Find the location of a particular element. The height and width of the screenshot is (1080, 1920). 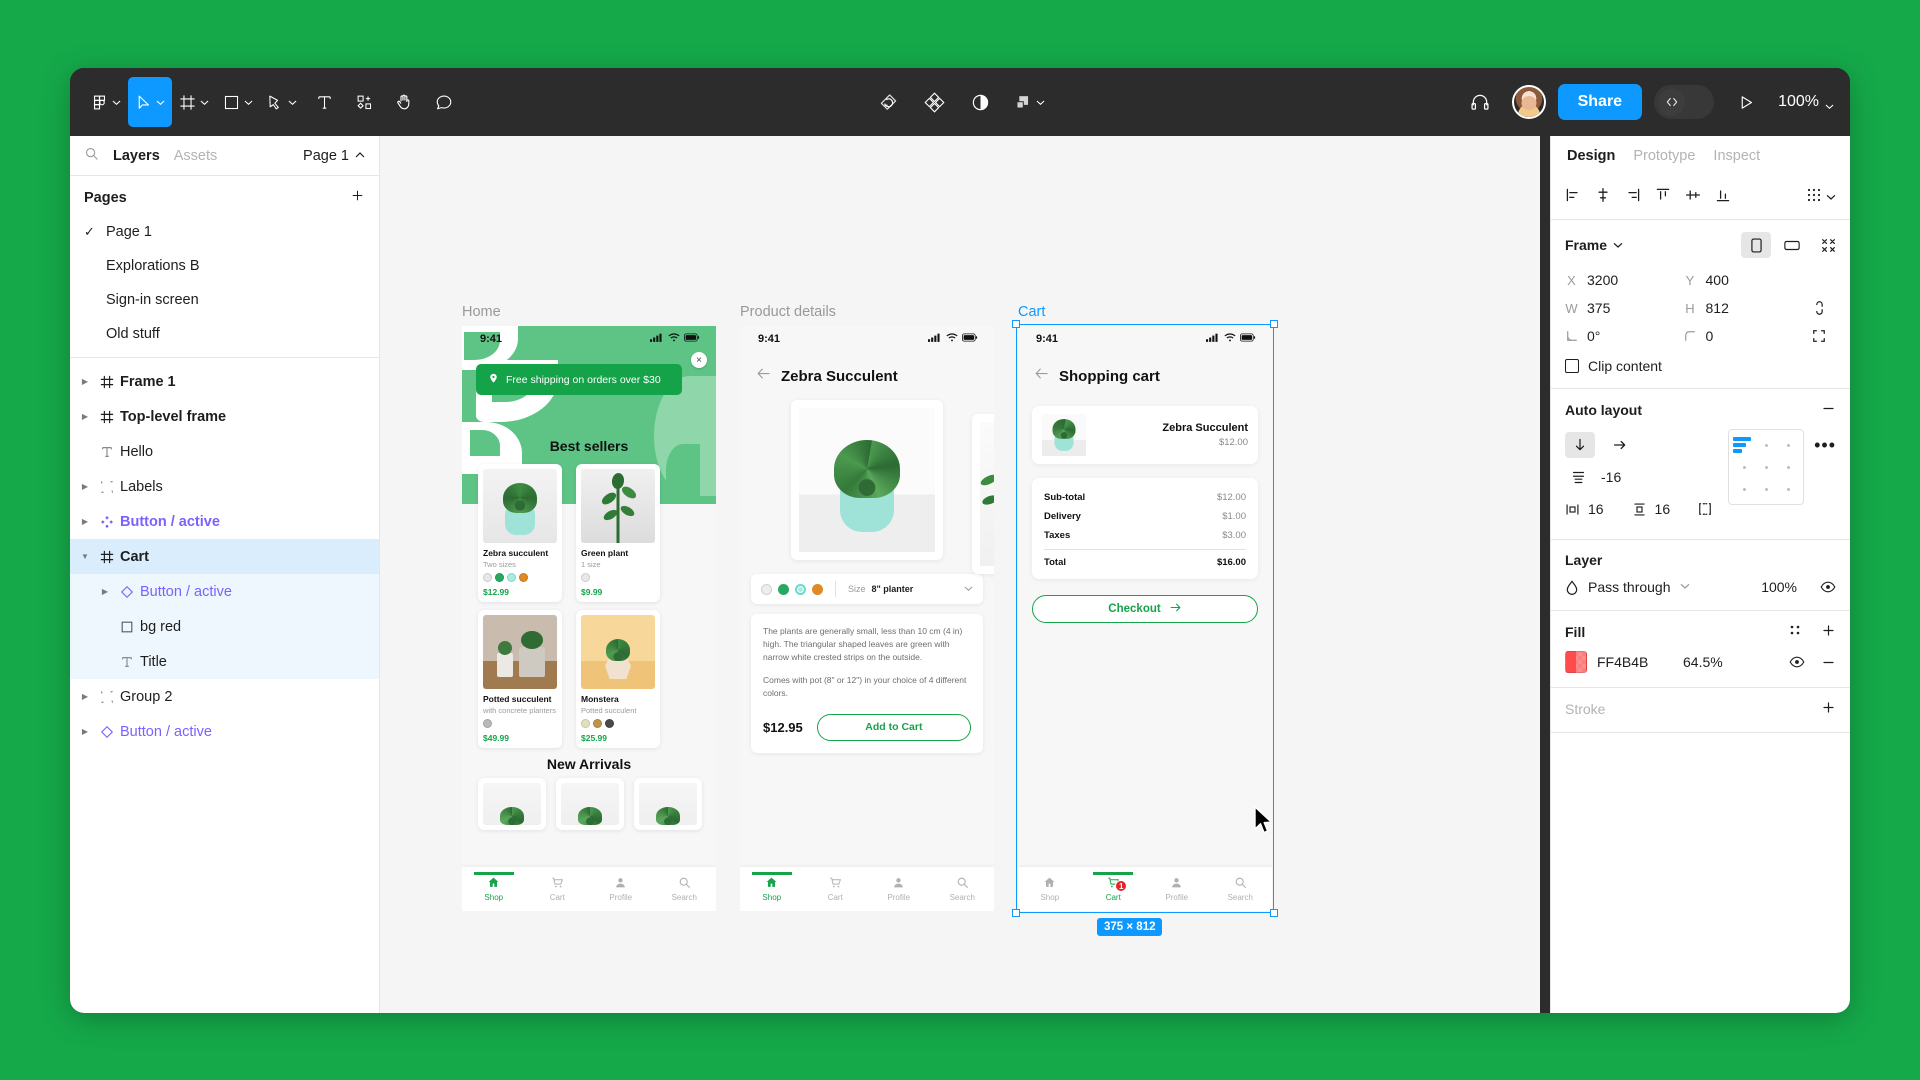

tab-inspect: Inspect is located at coordinates (1736, 156).